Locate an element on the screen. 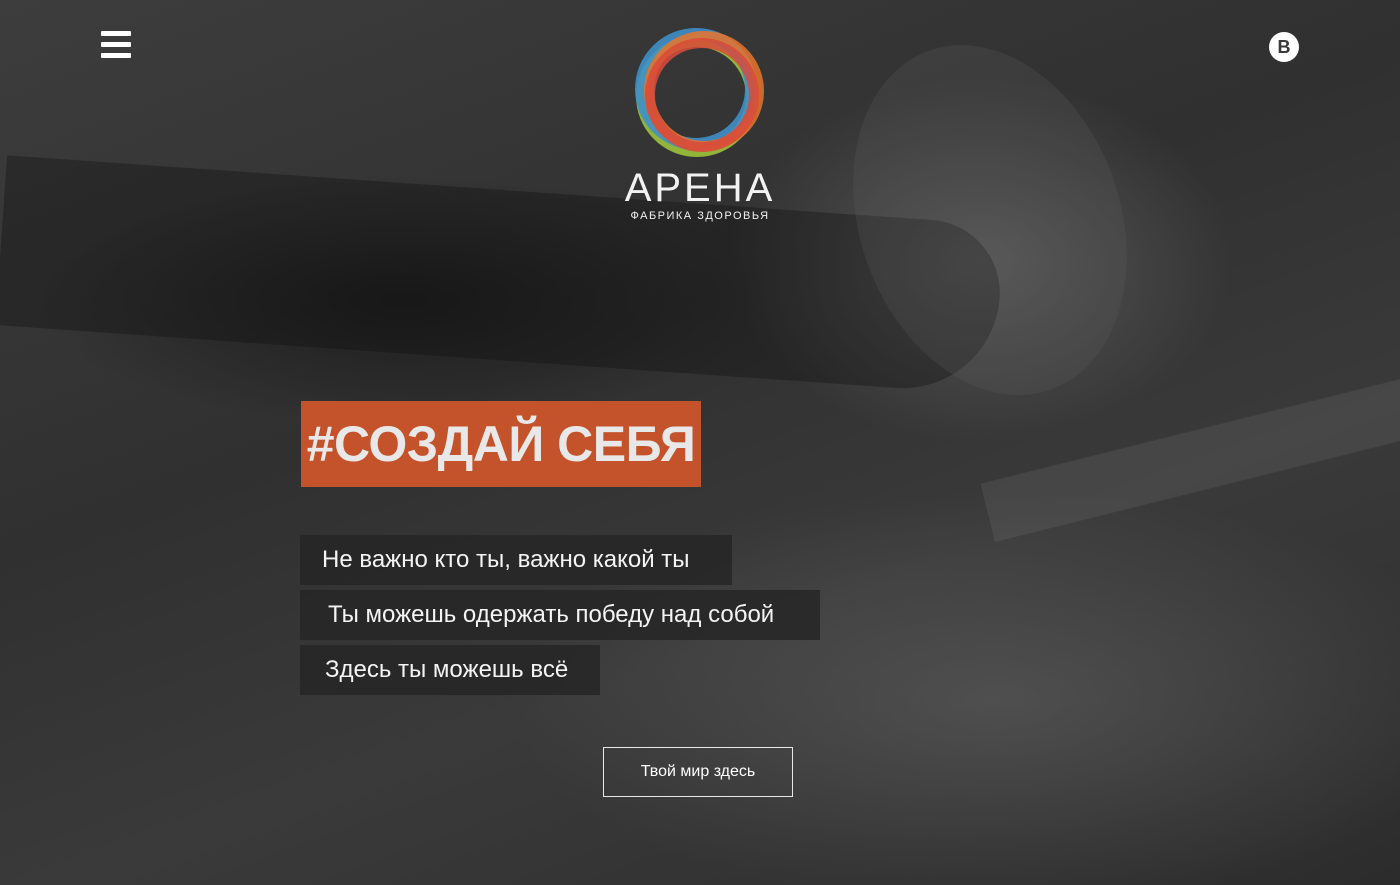  hero-tagline-line: Не важно кто ты, важно какой ты is located at coordinates (516, 560).